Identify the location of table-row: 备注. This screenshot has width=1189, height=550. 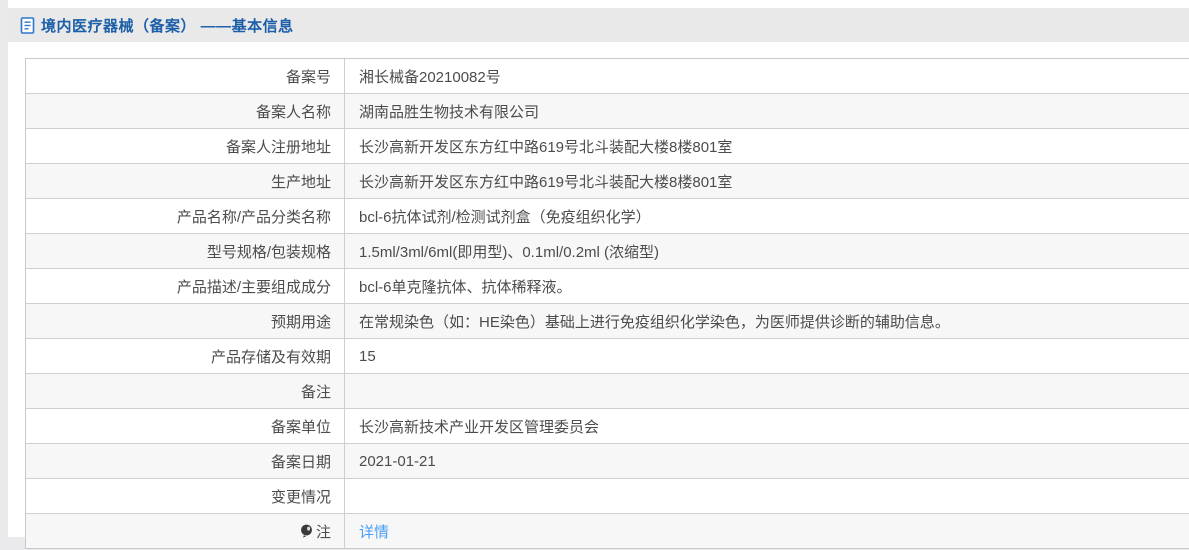
(607, 390).